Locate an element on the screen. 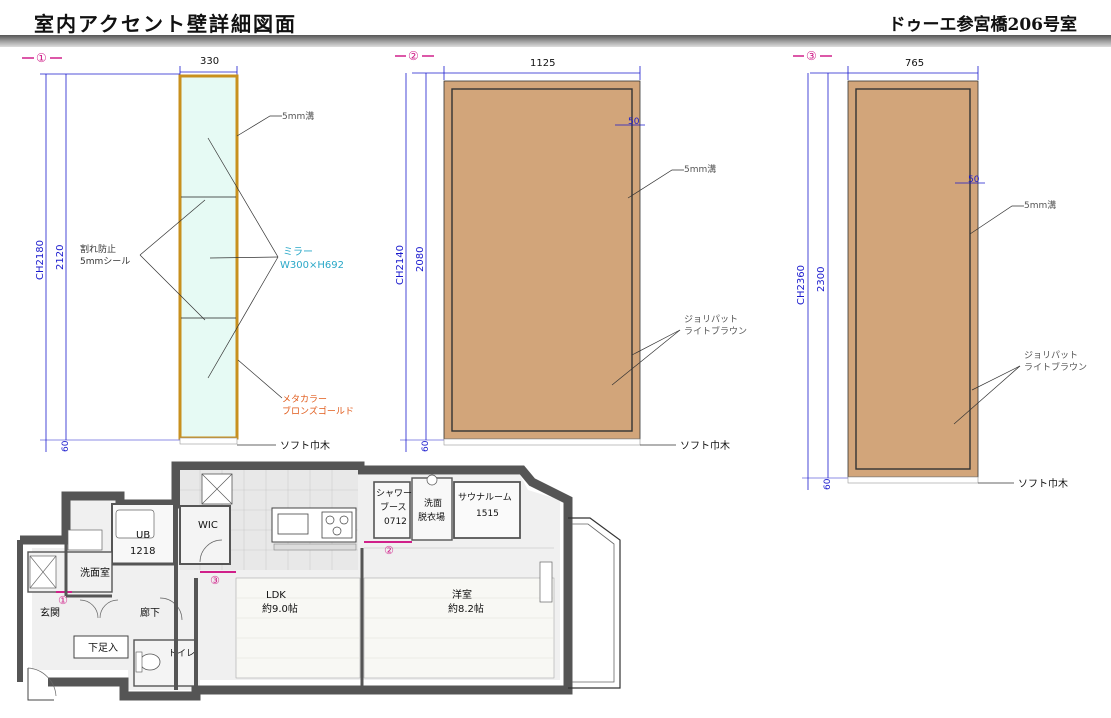 Image resolution: width=1111 pixels, height=718 pixels. ub-label: UB is located at coordinates (143, 535).